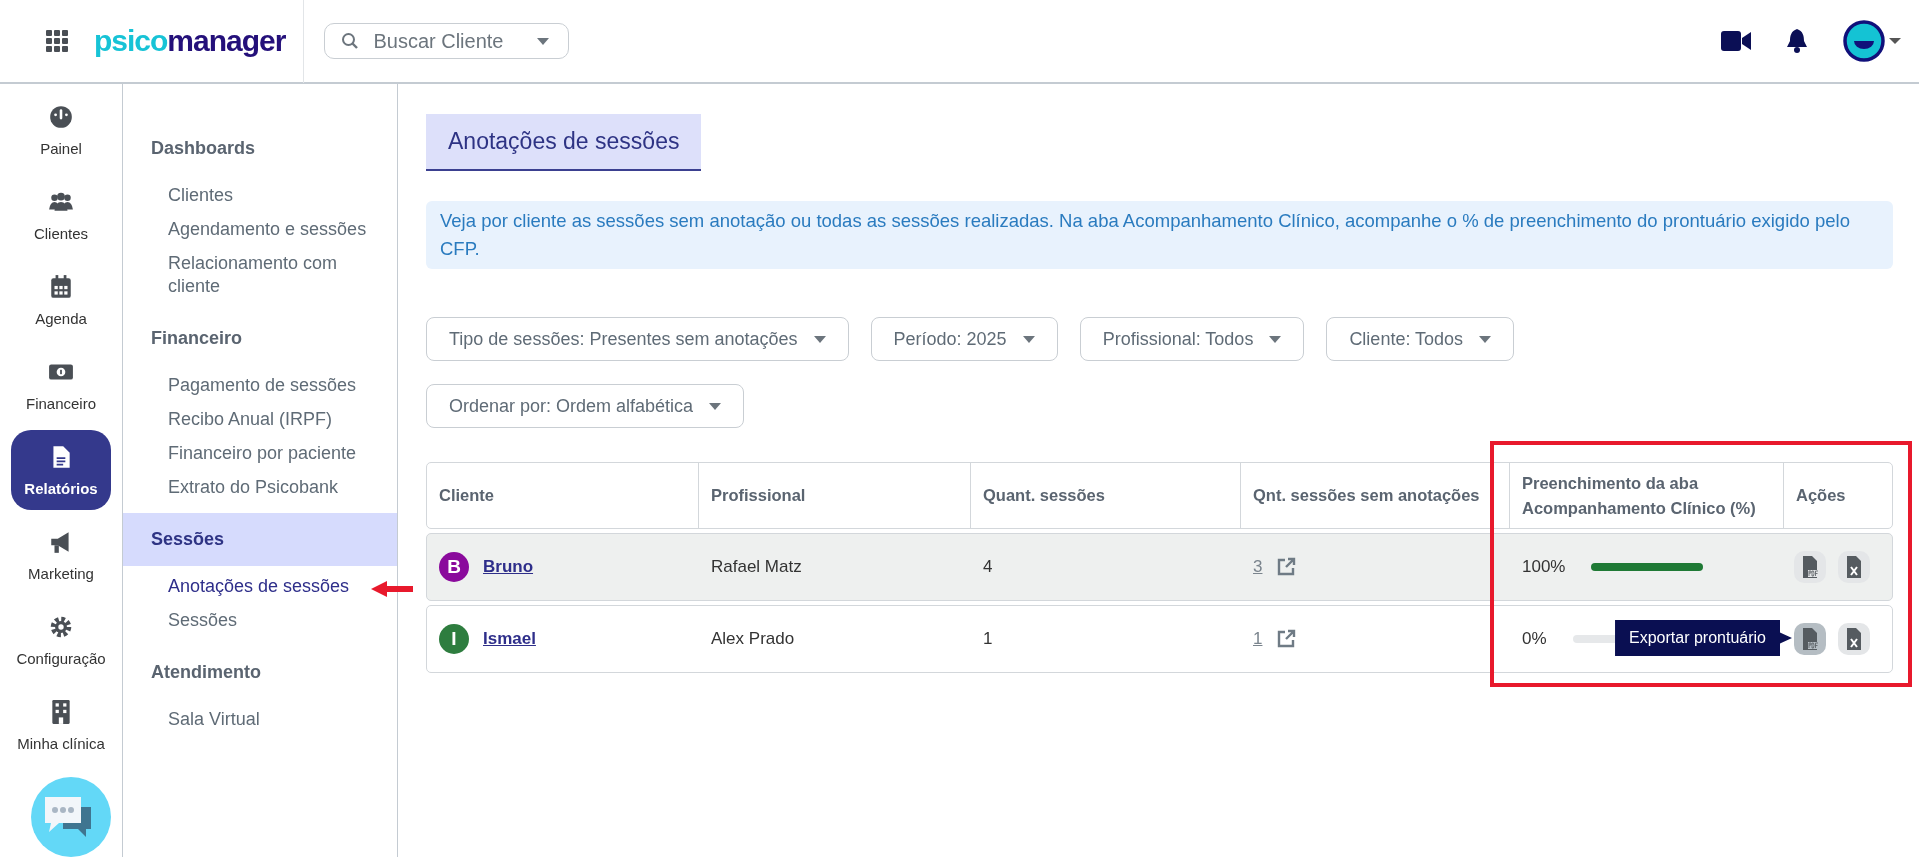 This screenshot has width=1919, height=857. I want to click on nav-rail-item: Painel, so click(61, 130).